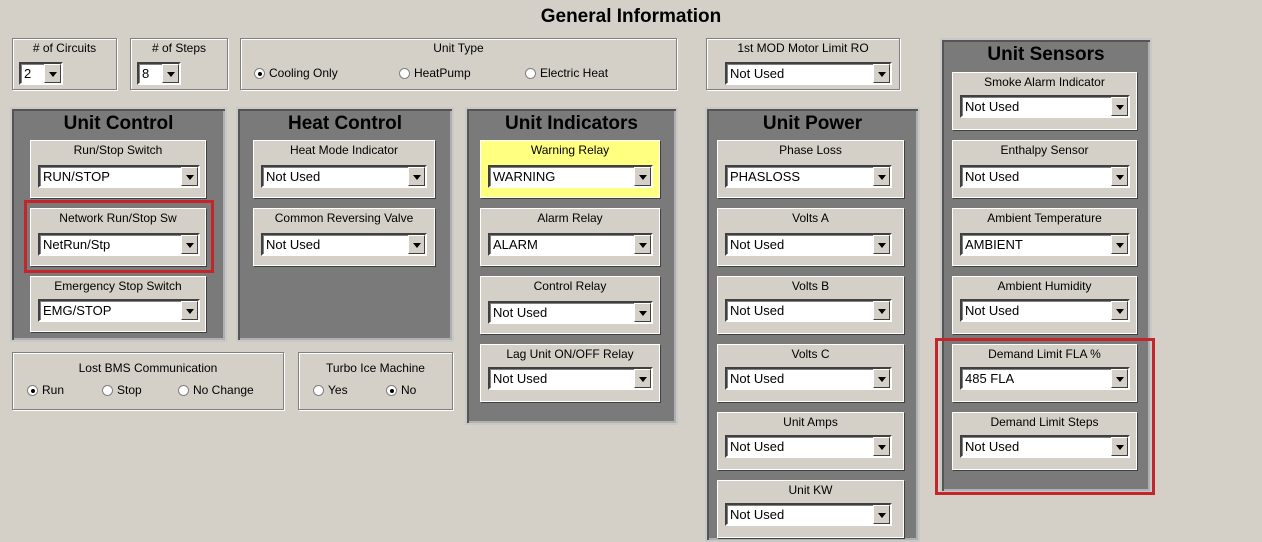 Image resolution: width=1262 pixels, height=542 pixels. I want to click on ambient-temperature-value: AMBIENT, so click(994, 244).